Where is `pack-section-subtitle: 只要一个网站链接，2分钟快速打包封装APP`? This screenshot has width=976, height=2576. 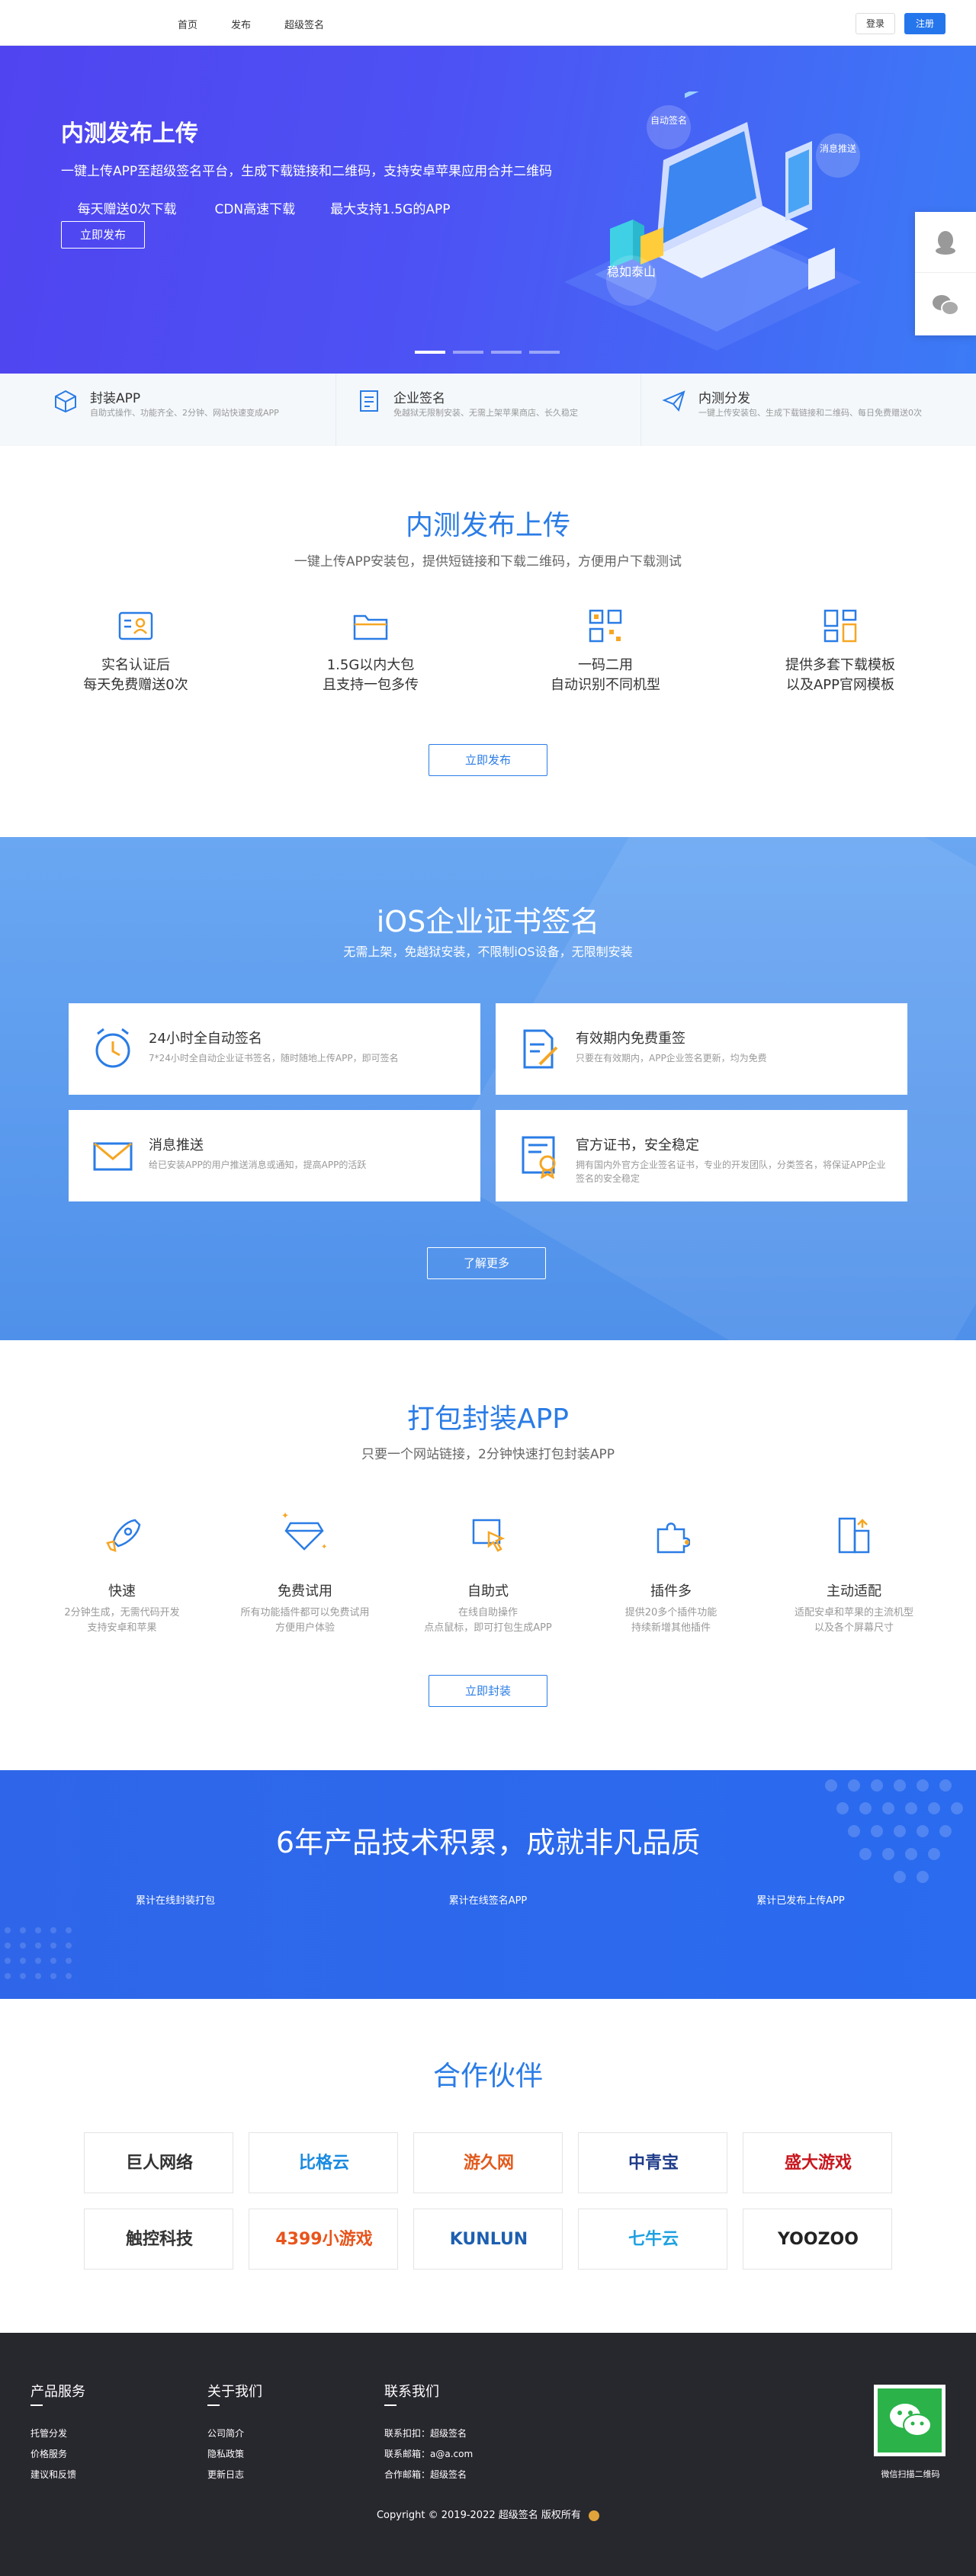
pack-section-subtitle: 只要一个网站链接，2分钟快速打包封装APP is located at coordinates (488, 1454).